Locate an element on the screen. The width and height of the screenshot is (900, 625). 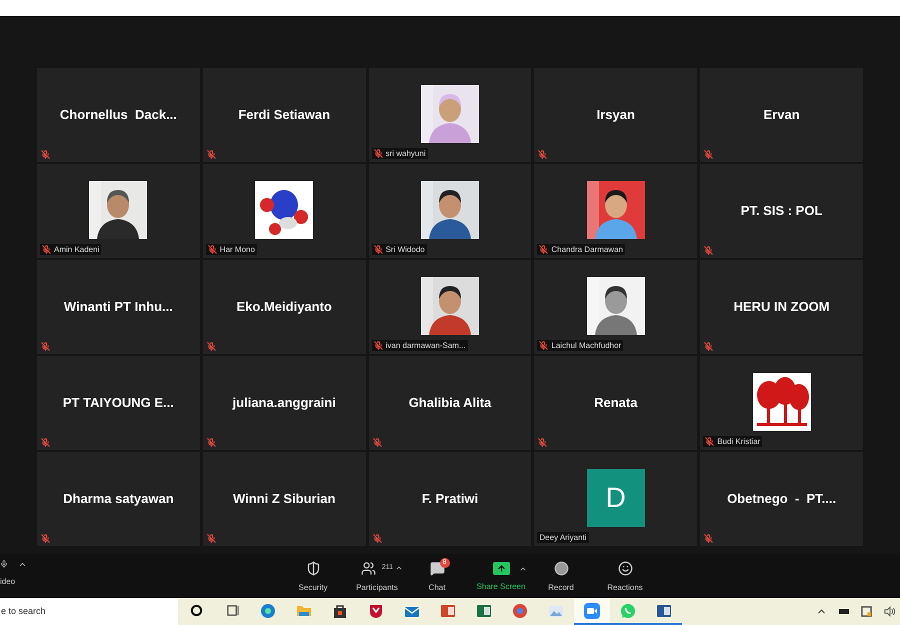
video-camera-icon is located at coordinates (592, 610).